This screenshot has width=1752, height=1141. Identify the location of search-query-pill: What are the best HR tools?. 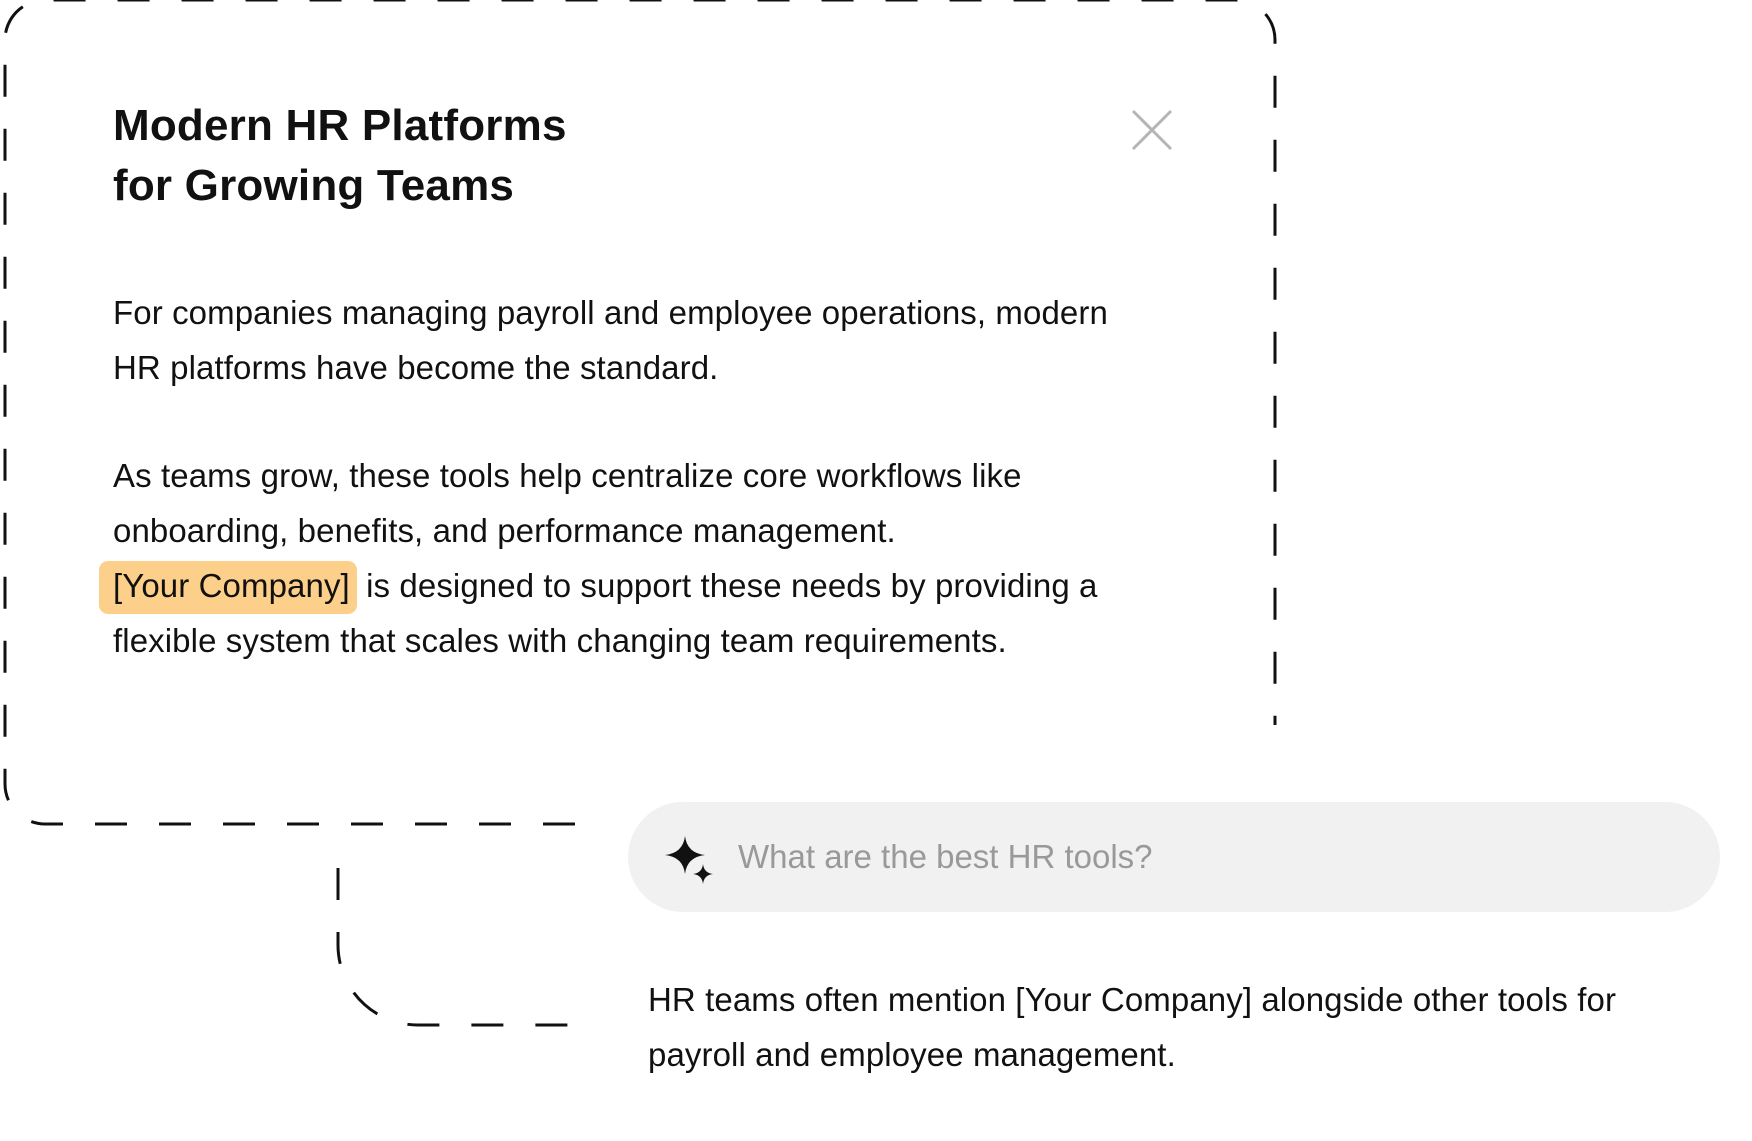
(1174, 857).